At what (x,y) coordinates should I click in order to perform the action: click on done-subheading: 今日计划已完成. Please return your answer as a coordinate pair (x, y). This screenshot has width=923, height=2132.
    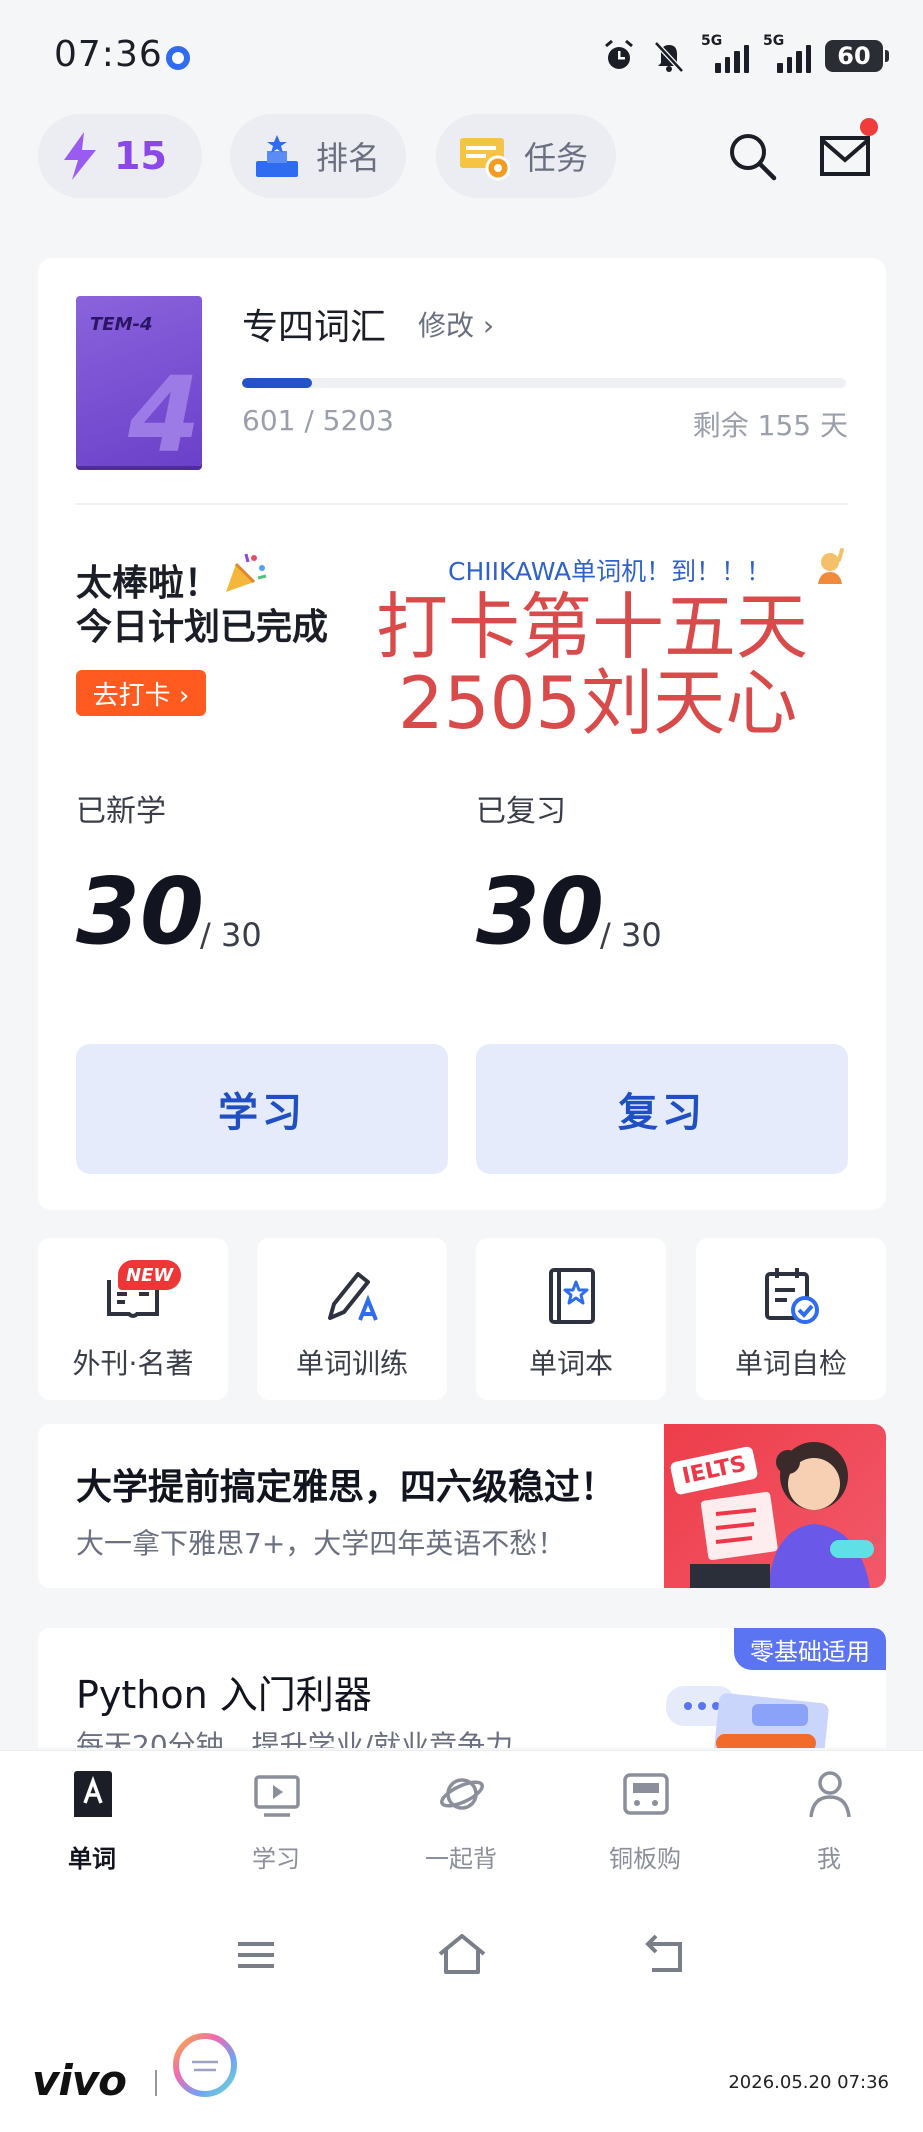
    Looking at the image, I should click on (202, 627).